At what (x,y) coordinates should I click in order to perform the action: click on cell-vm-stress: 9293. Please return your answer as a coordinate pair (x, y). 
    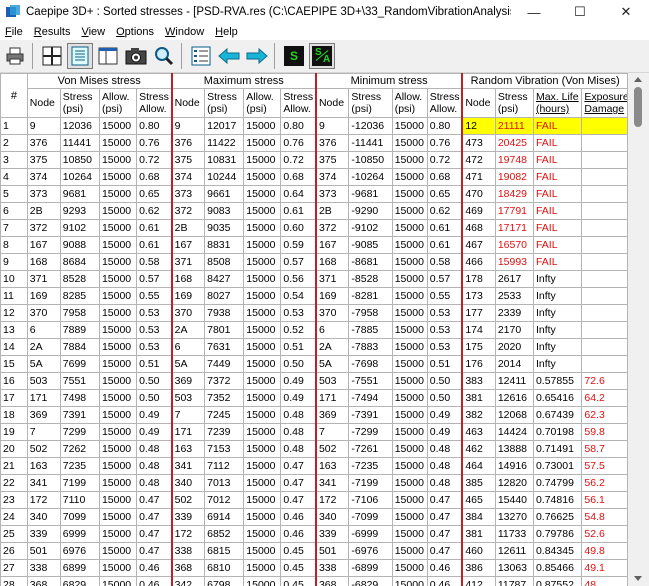
    Looking at the image, I should click on (79, 211).